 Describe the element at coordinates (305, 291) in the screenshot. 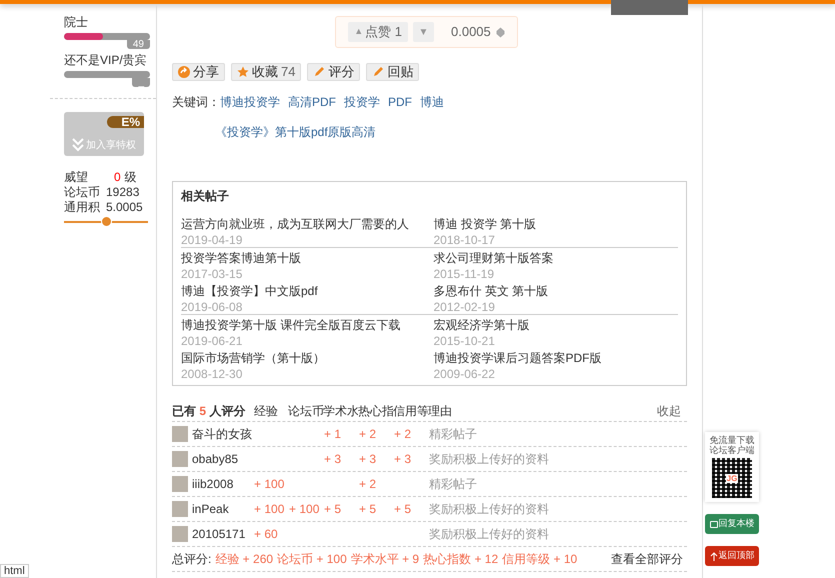

I see `related-post-link: 博迪【投资学】中文版pdf` at that location.